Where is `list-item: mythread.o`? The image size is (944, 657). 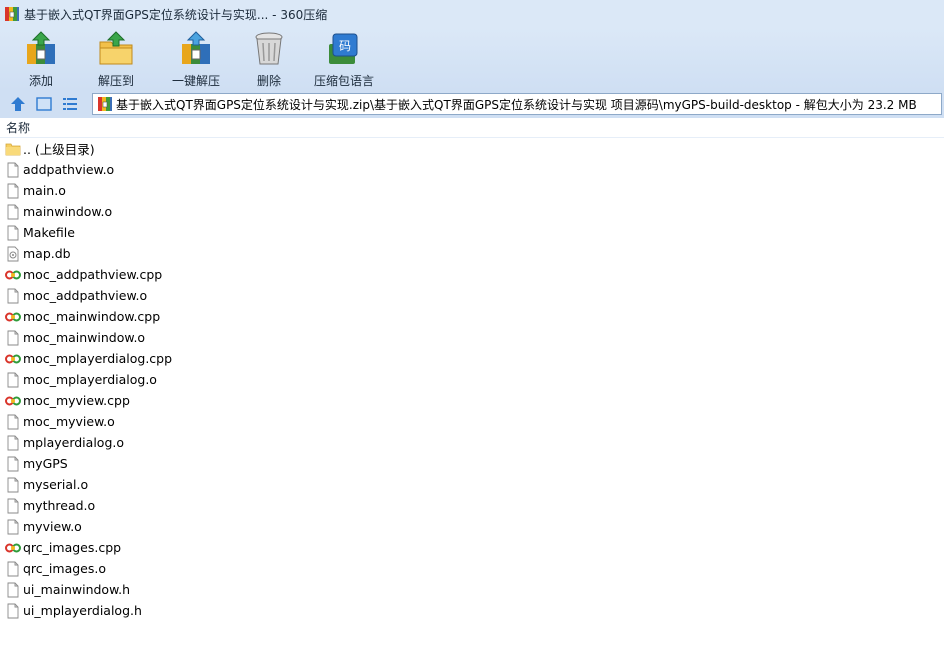 list-item: mythread.o is located at coordinates (472, 505).